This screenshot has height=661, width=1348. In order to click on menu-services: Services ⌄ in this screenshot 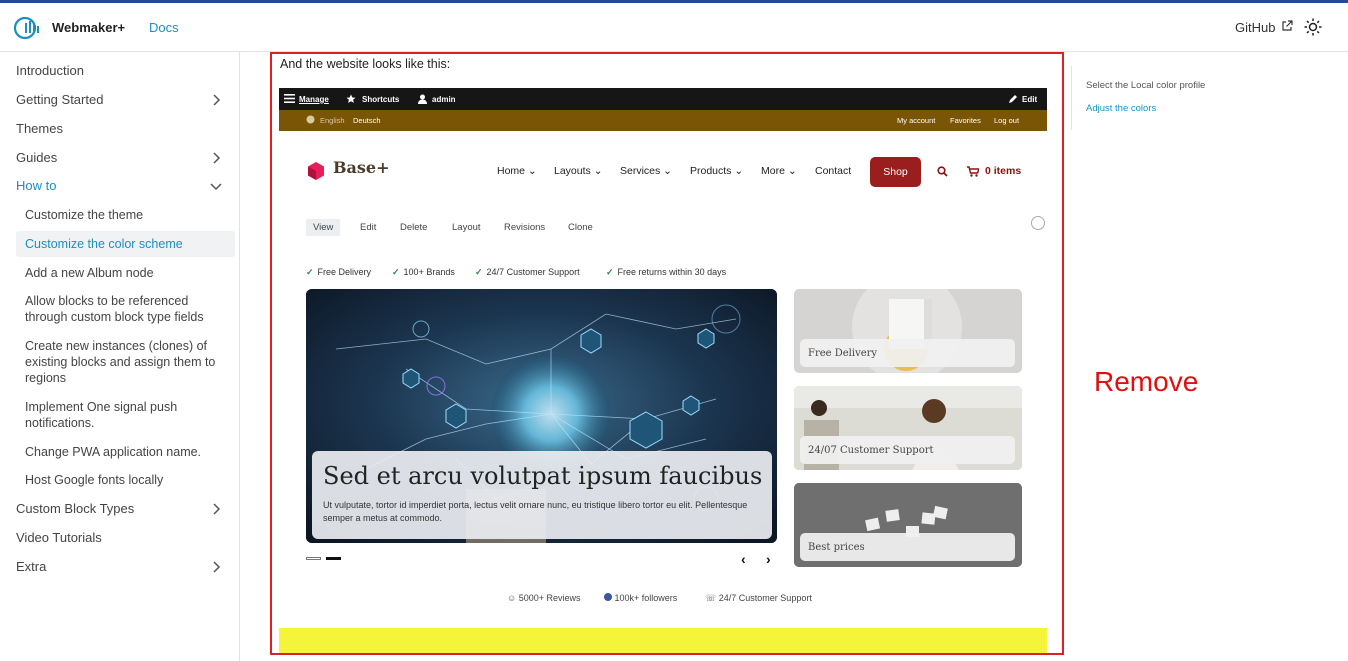, I will do `click(646, 171)`.